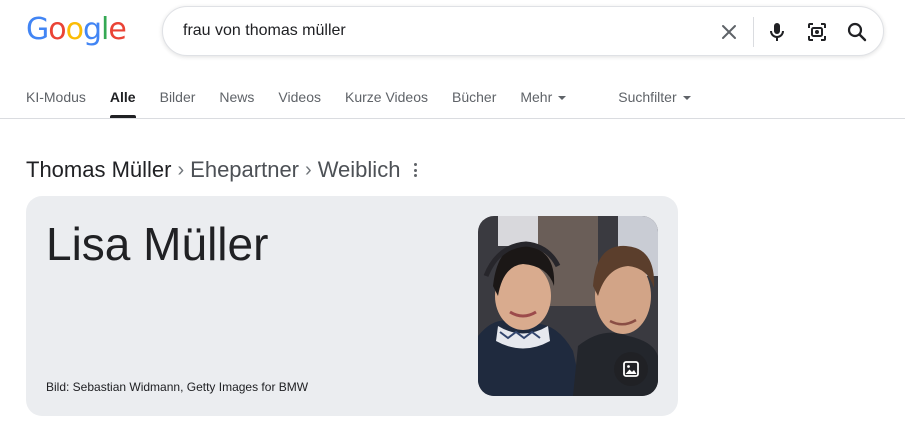  I want to click on google-logo: Google, so click(76, 30).